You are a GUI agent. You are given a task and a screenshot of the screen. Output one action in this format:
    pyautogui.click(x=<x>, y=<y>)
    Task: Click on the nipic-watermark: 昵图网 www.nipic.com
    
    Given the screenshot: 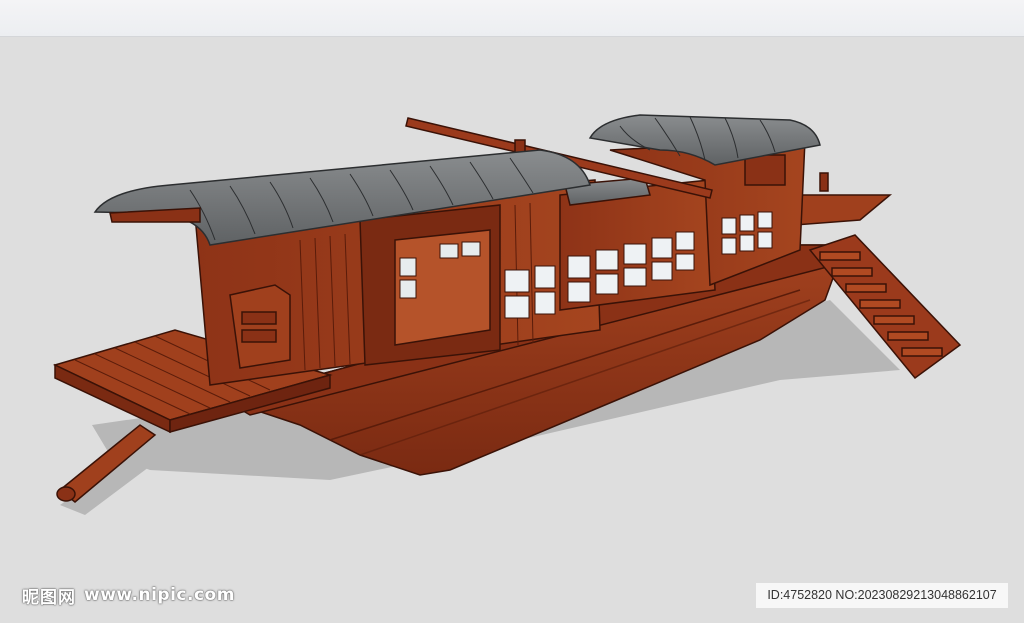 What is the action you would take?
    pyautogui.click(x=128, y=595)
    